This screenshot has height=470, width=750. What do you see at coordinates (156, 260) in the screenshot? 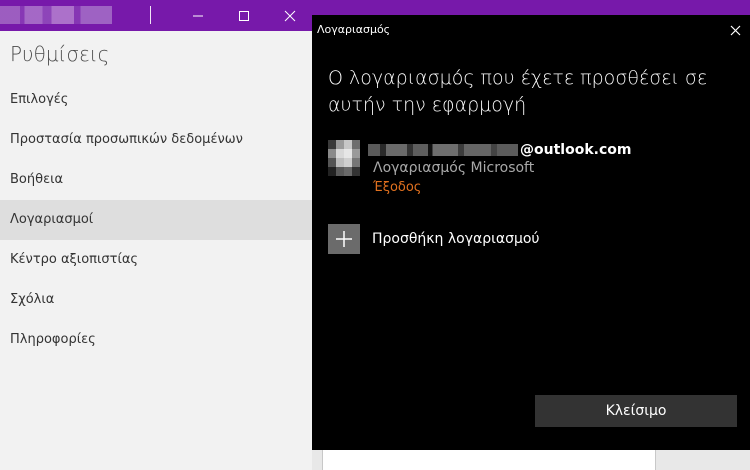
I see `nav-item-trust-center: Κέντρο αξιοπιστίας` at bounding box center [156, 260].